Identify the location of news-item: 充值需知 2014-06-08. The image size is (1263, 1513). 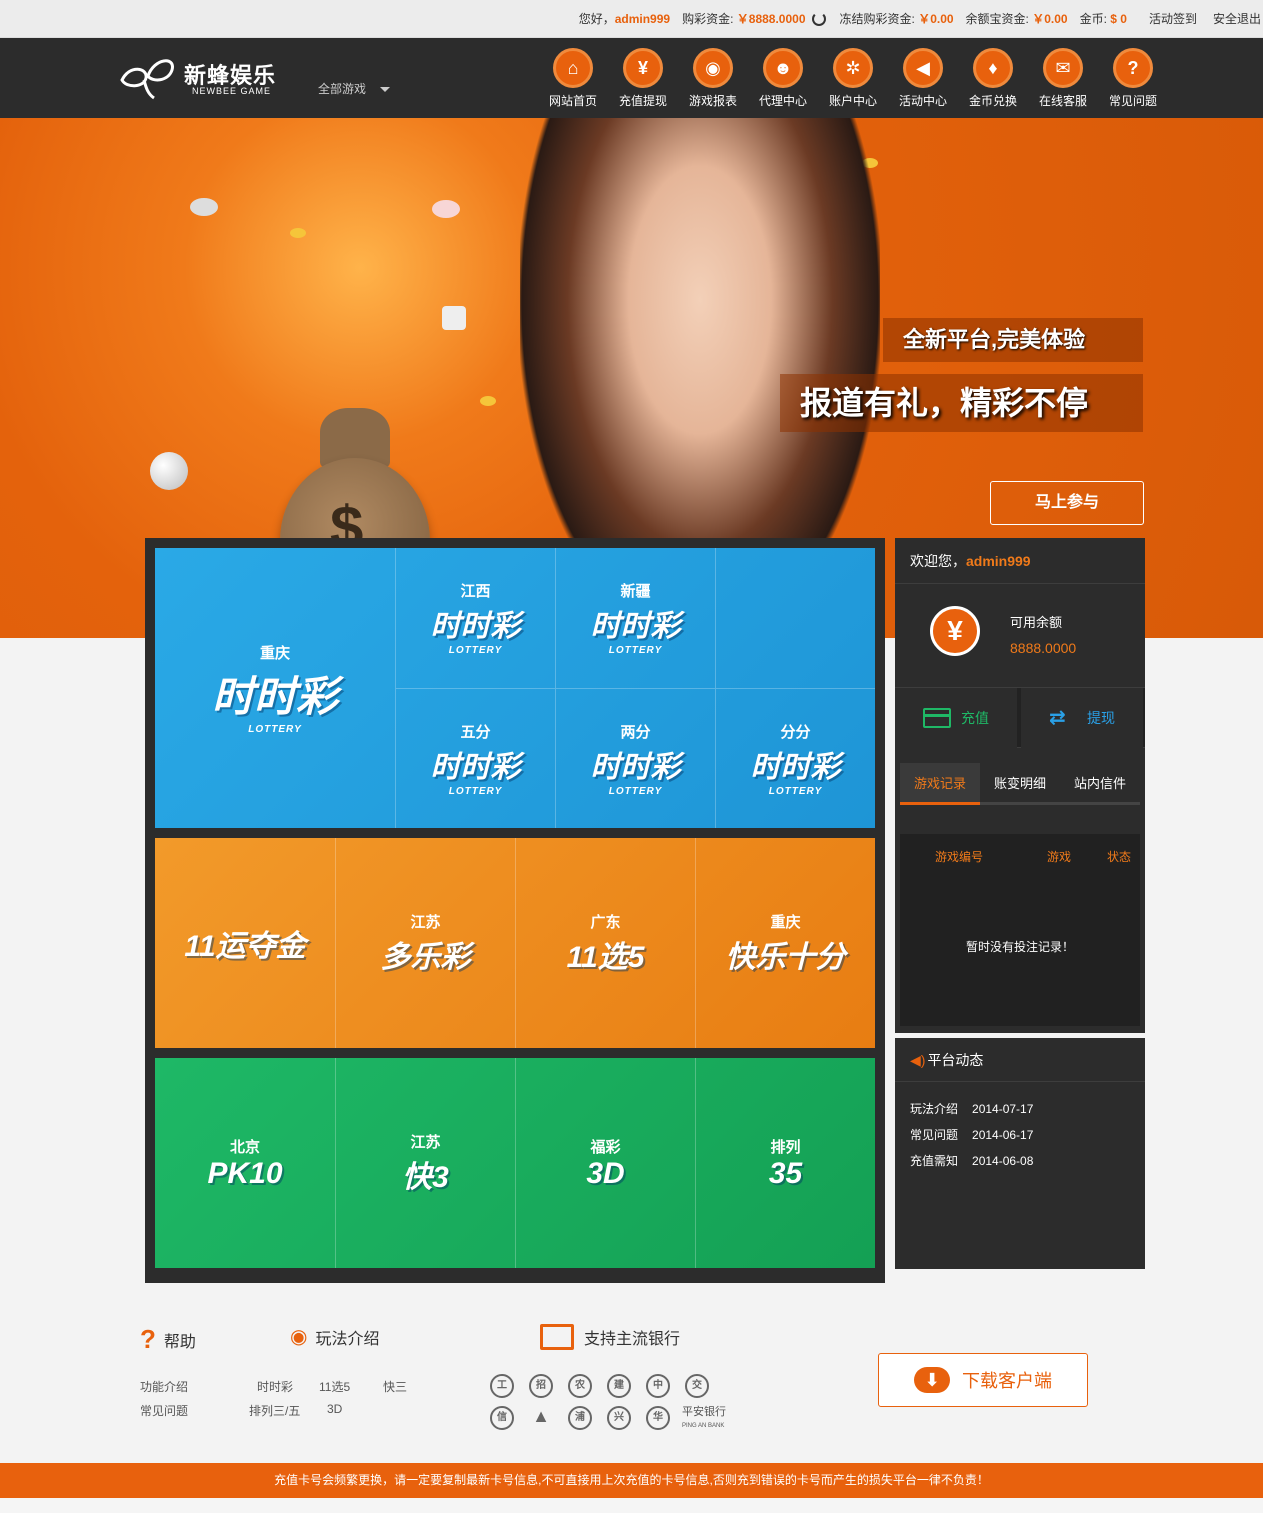
(1027, 1161).